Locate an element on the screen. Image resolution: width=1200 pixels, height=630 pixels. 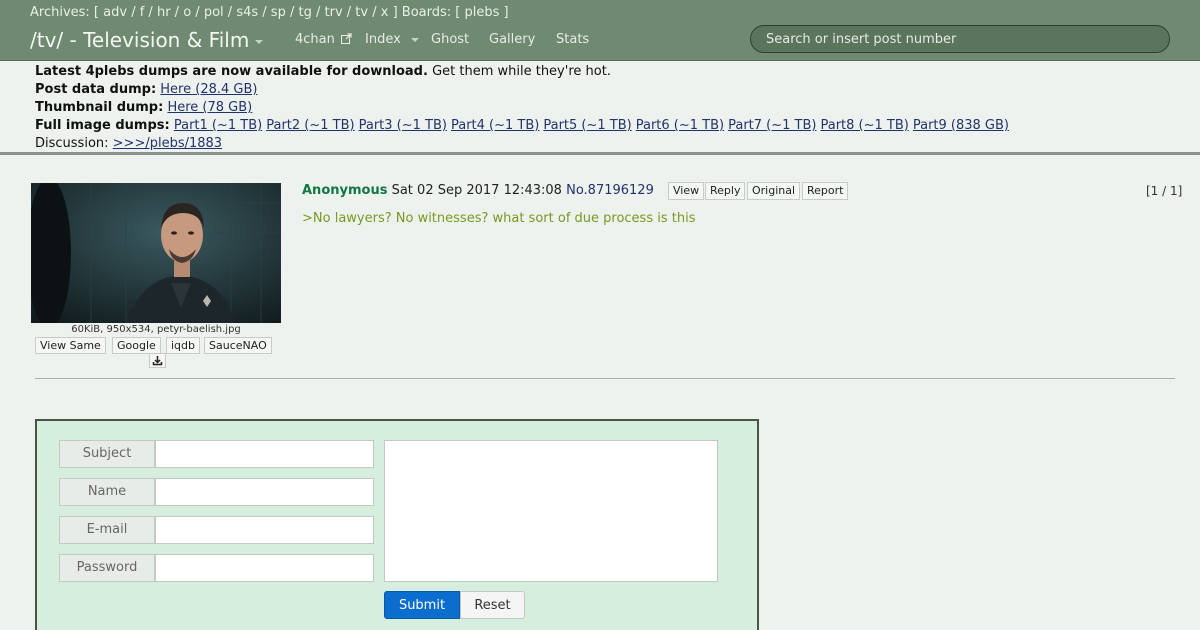
thumbnail-image is located at coordinates (156, 253).